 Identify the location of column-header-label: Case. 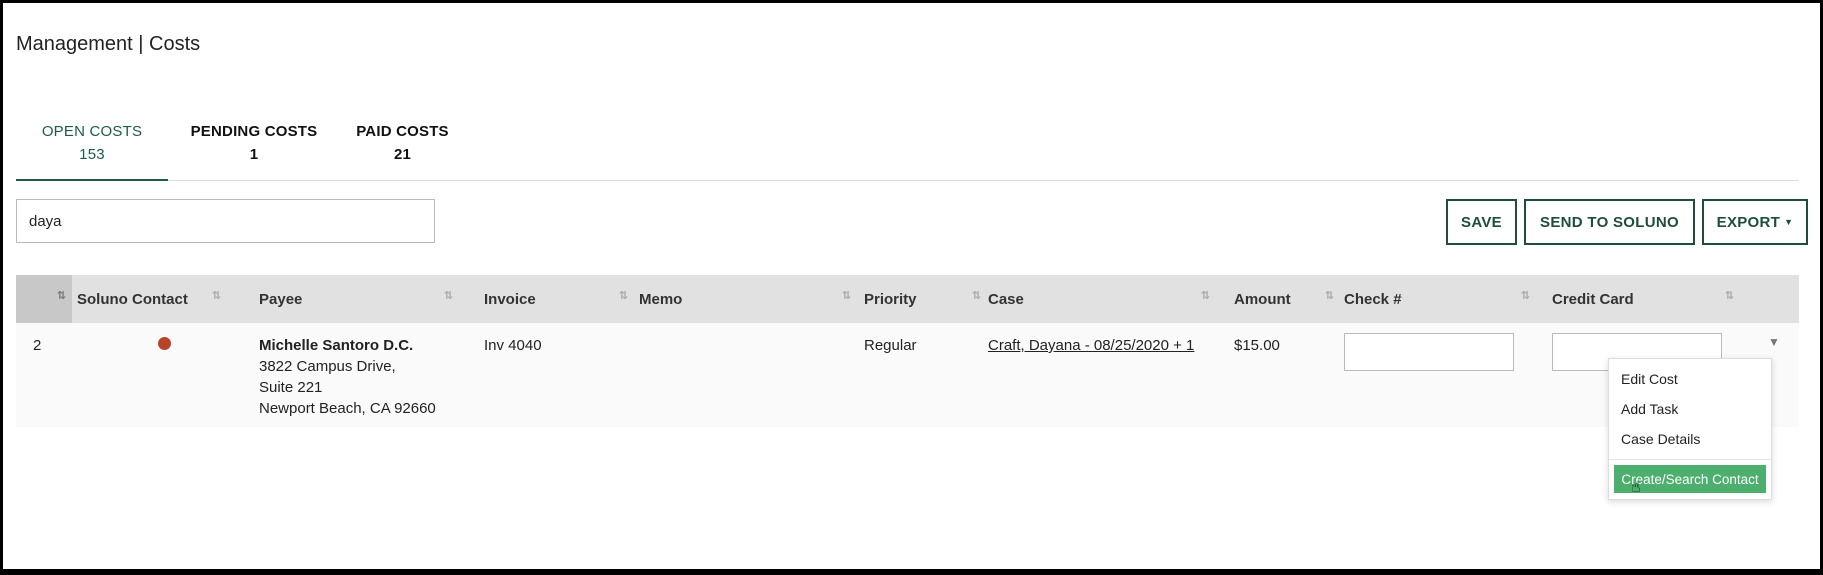
(1006, 299).